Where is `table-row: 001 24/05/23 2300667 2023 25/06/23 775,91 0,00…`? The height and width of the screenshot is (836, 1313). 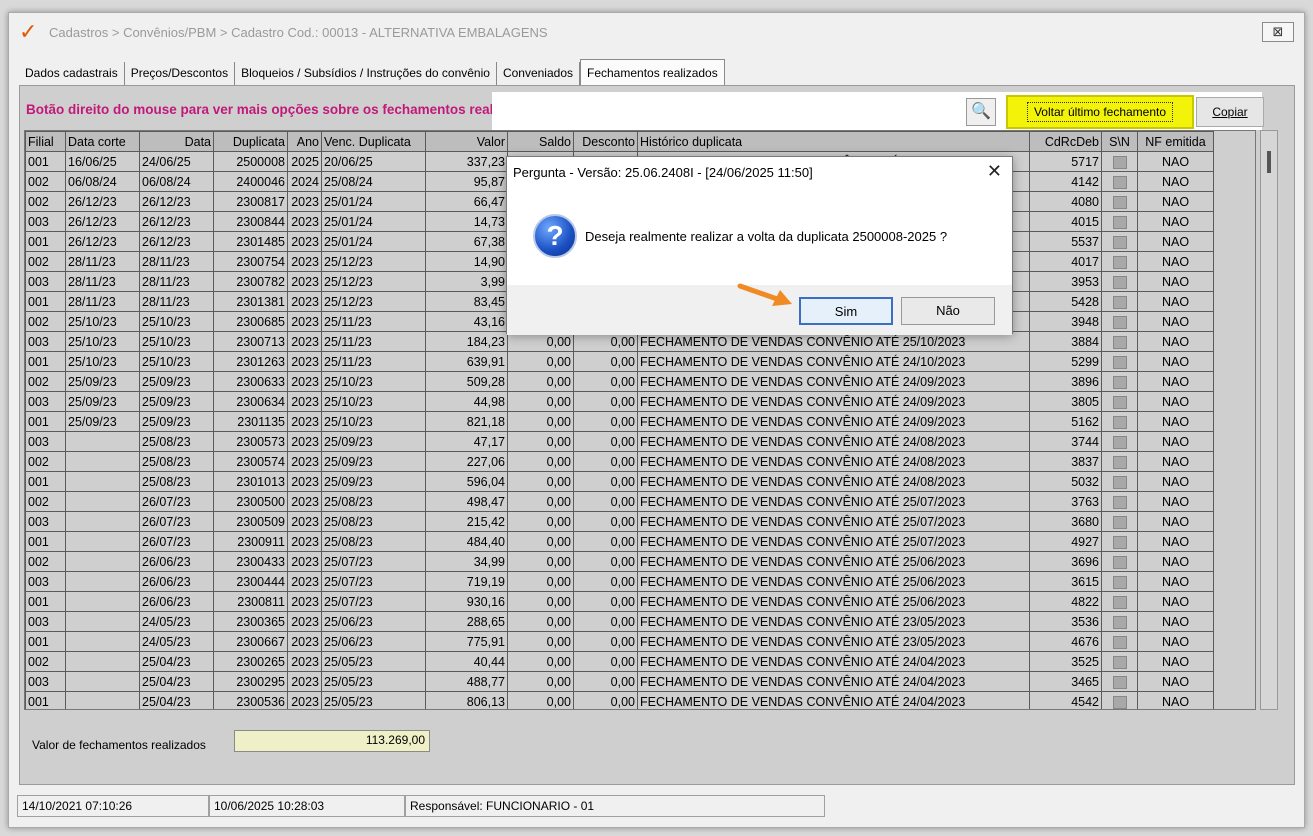 table-row: 001 24/05/23 2300667 2023 25/06/23 775,91 0,00… is located at coordinates (619, 641).